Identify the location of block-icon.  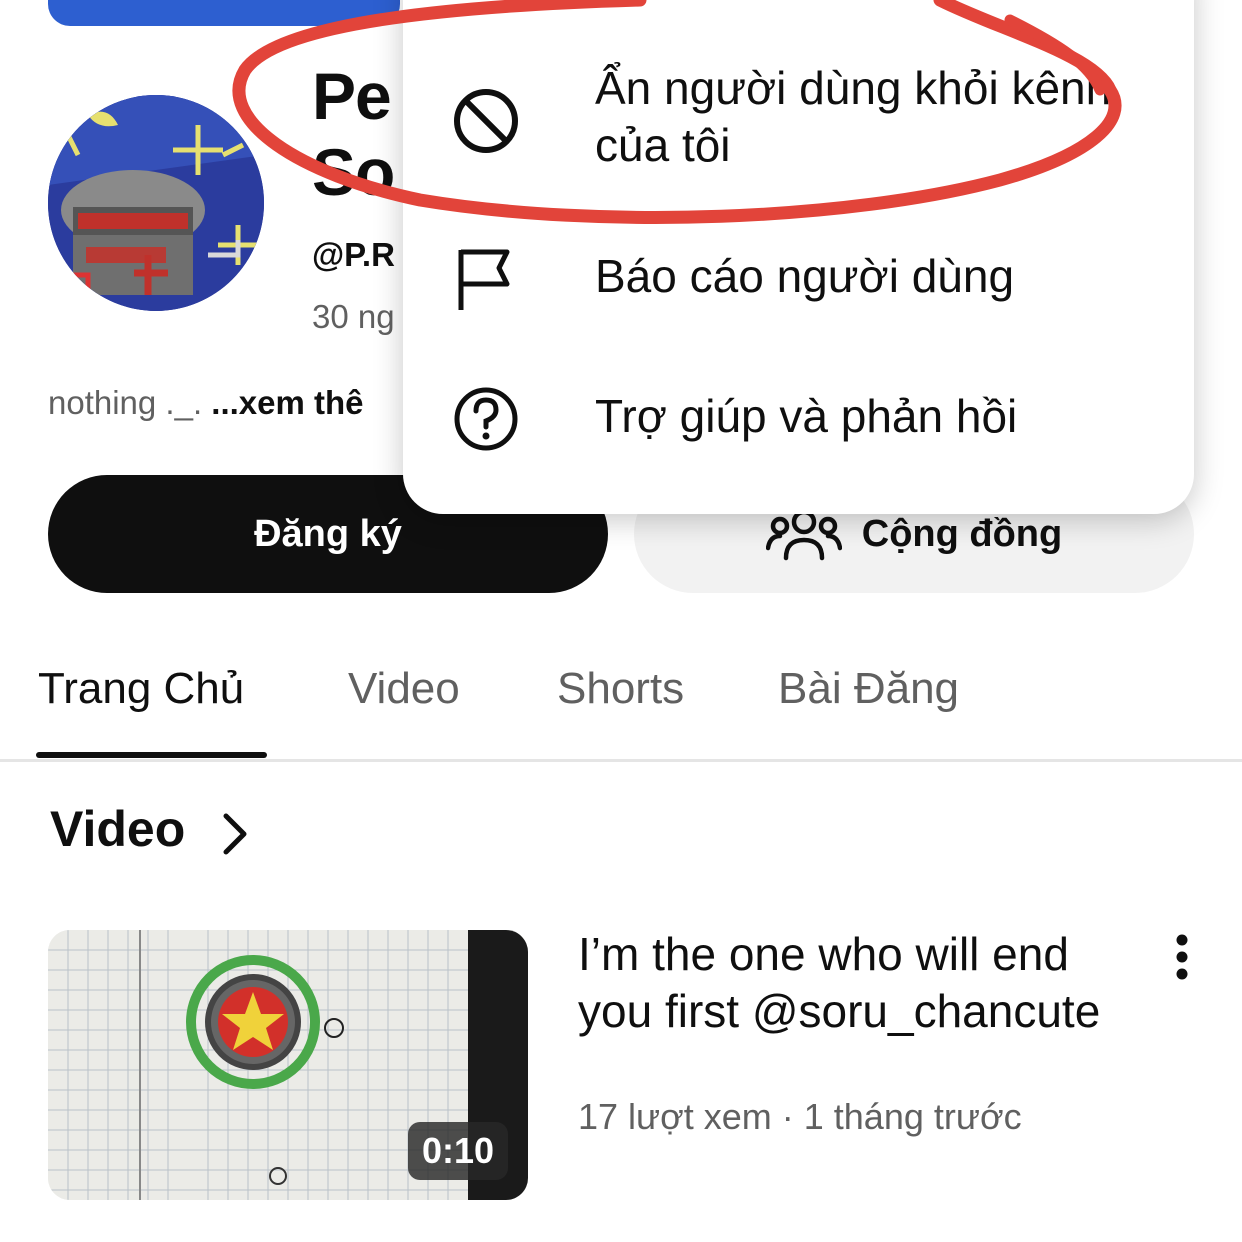
(486, 121).